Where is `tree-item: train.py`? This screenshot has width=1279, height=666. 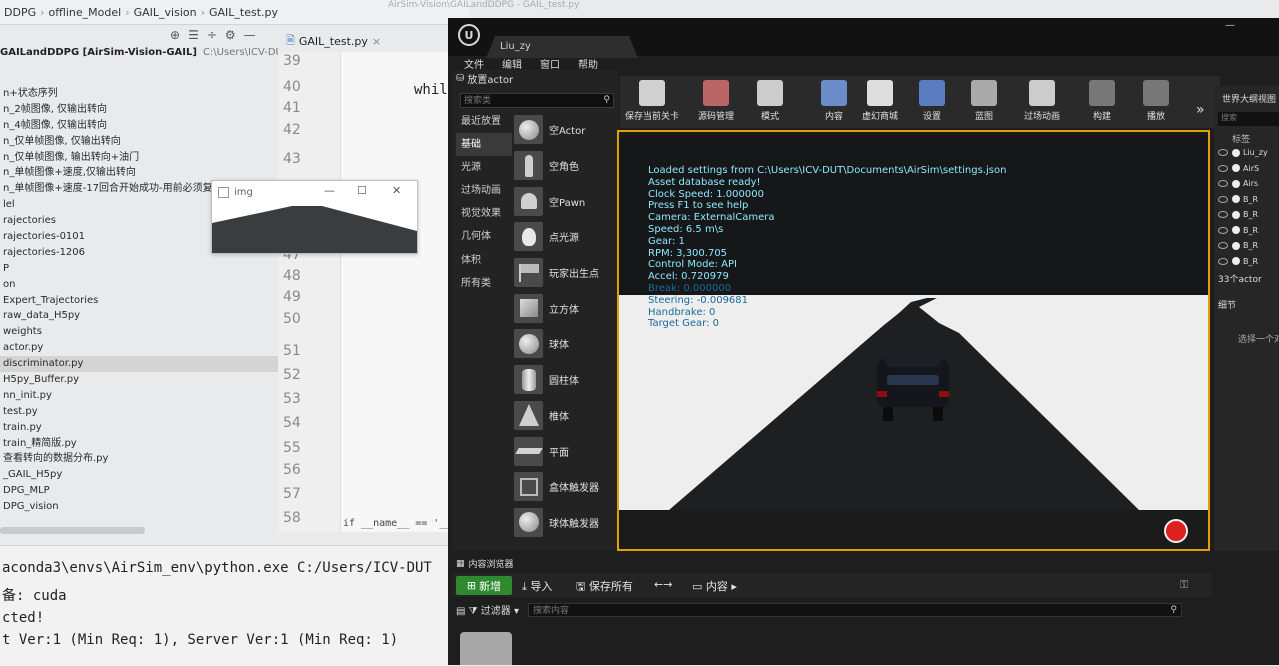 tree-item: train.py is located at coordinates (139, 428).